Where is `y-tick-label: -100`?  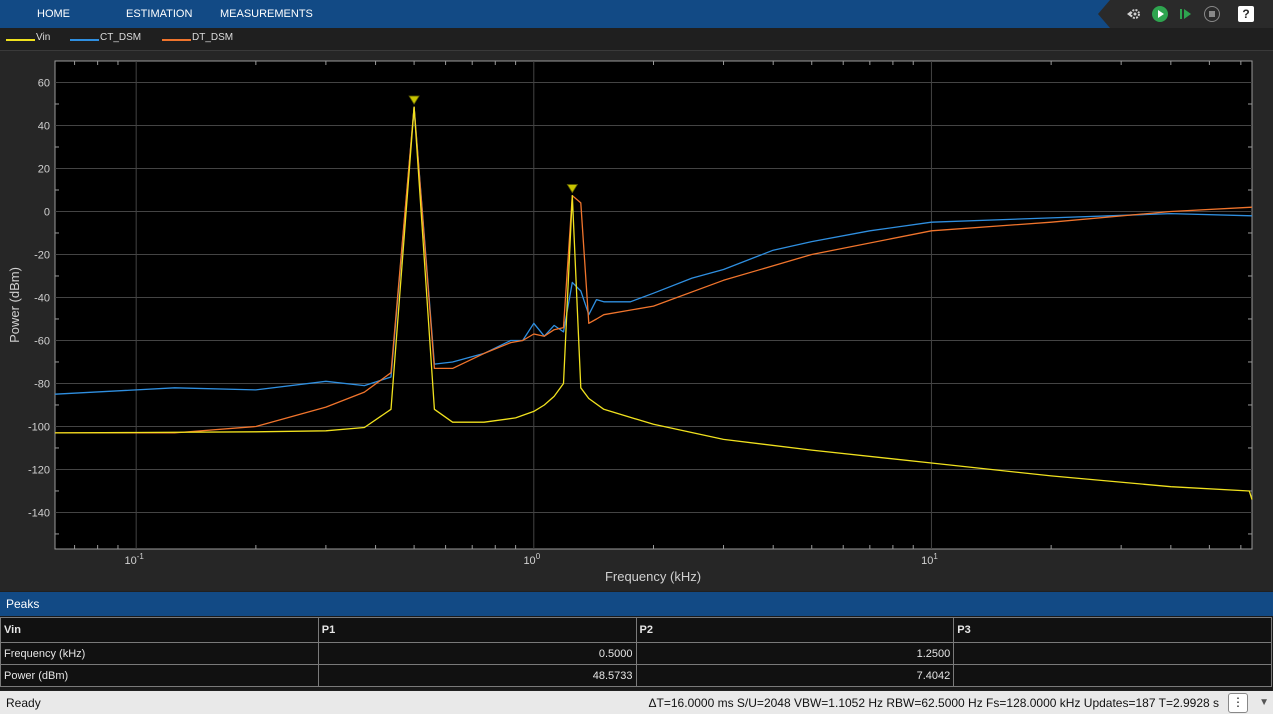
y-tick-label: -100 is located at coordinates (39, 427).